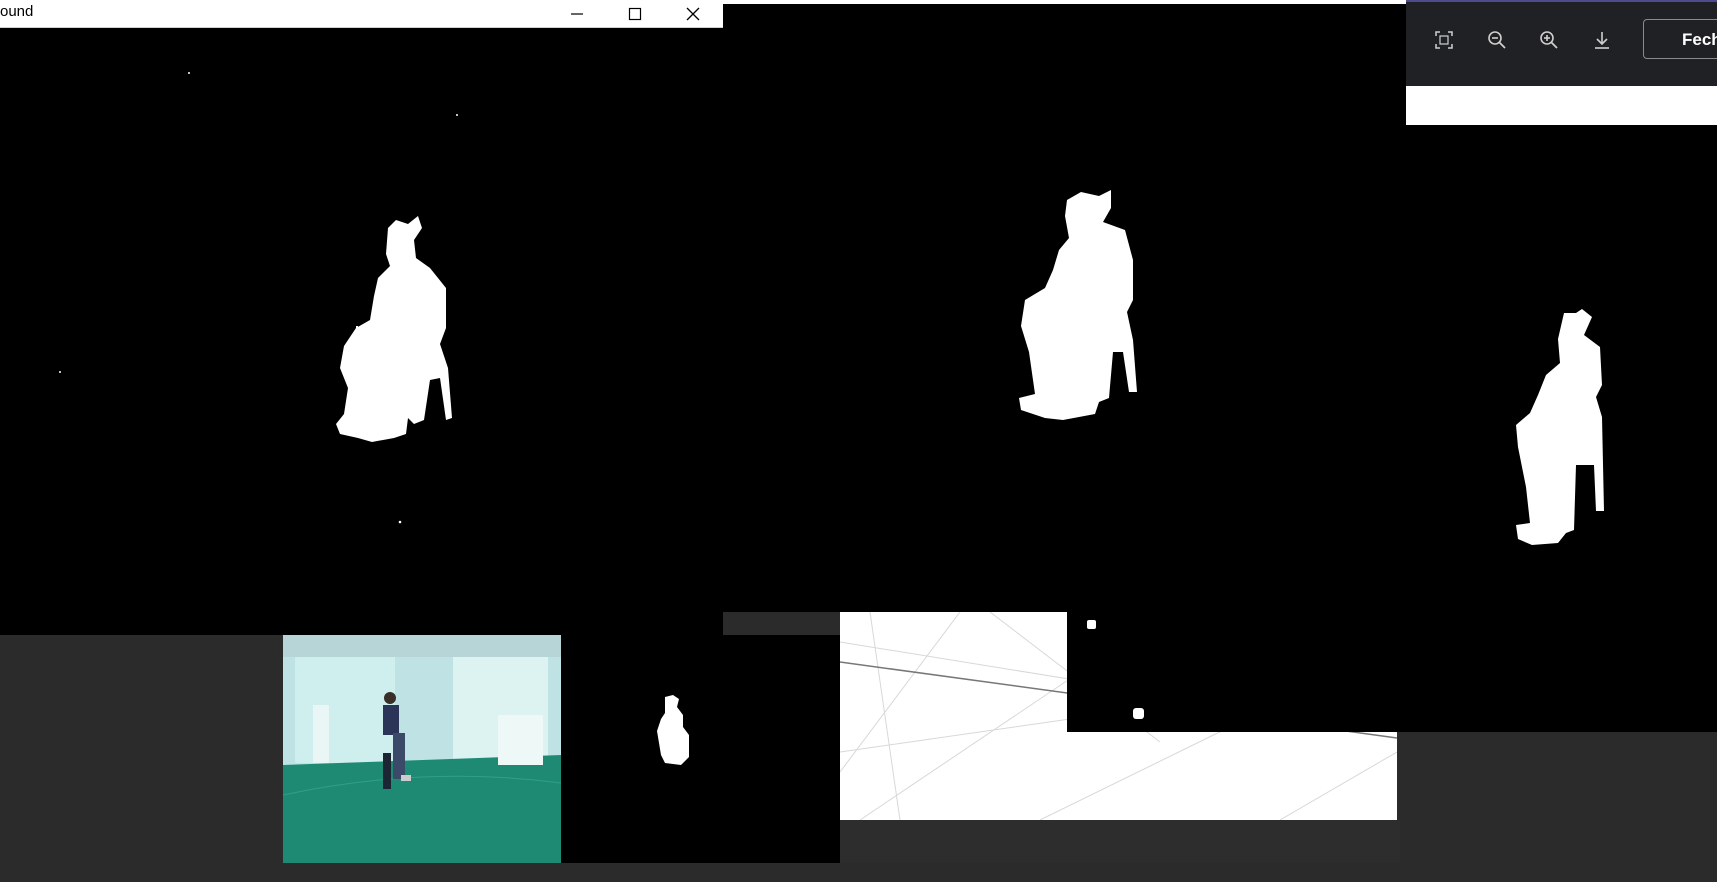 The image size is (1717, 882). I want to click on viewer-silhouette, so click(1560, 427).